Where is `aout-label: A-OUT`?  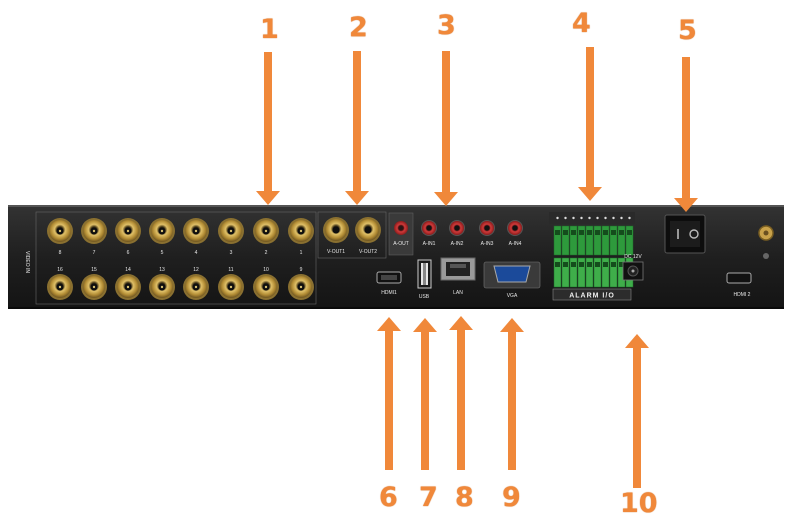
aout-label: A-OUT is located at coordinates (401, 244).